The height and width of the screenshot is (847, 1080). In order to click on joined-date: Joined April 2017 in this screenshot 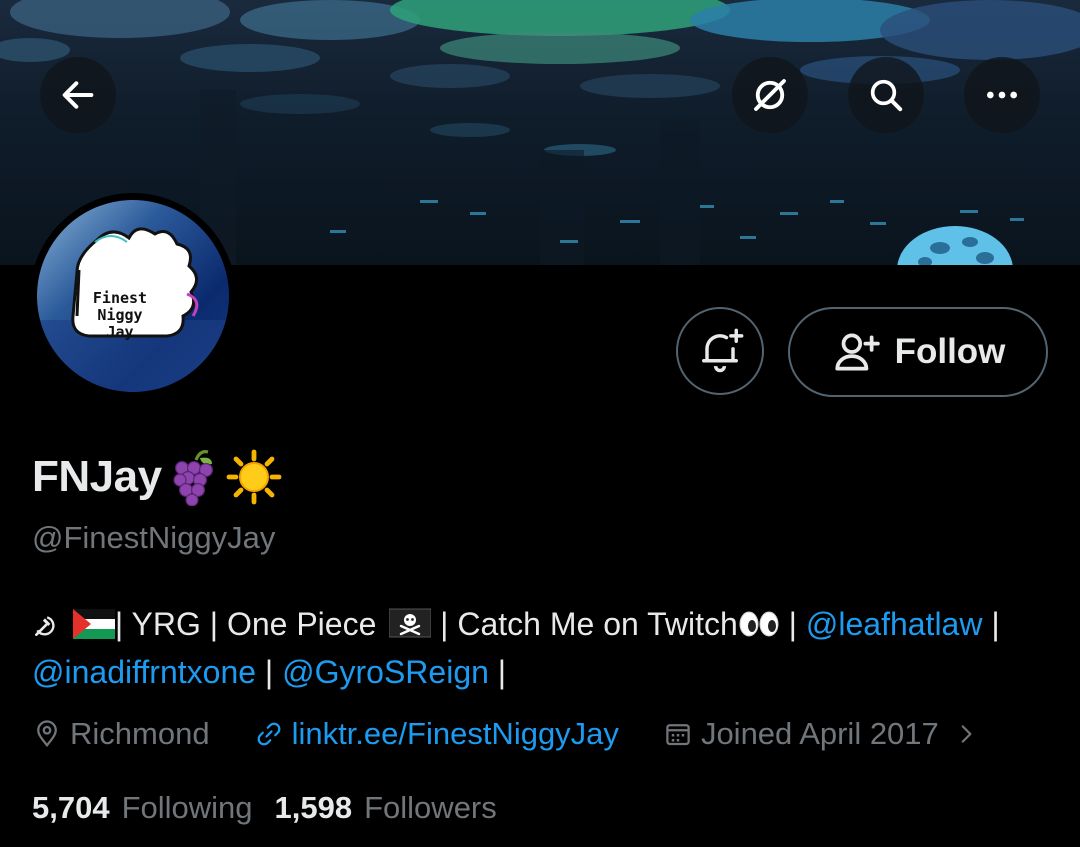, I will do `click(821, 734)`.